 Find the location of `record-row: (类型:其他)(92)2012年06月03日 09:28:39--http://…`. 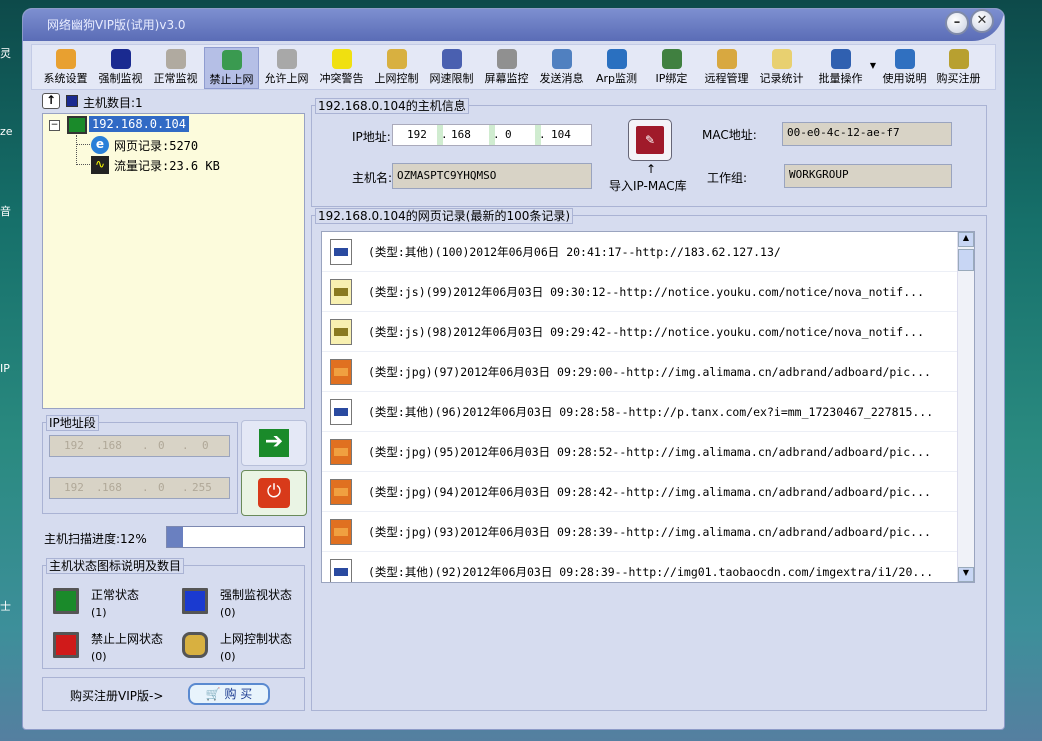

record-row: (类型:其他)(92)2012年06月03日 09:28:39--http://… is located at coordinates (640, 567).